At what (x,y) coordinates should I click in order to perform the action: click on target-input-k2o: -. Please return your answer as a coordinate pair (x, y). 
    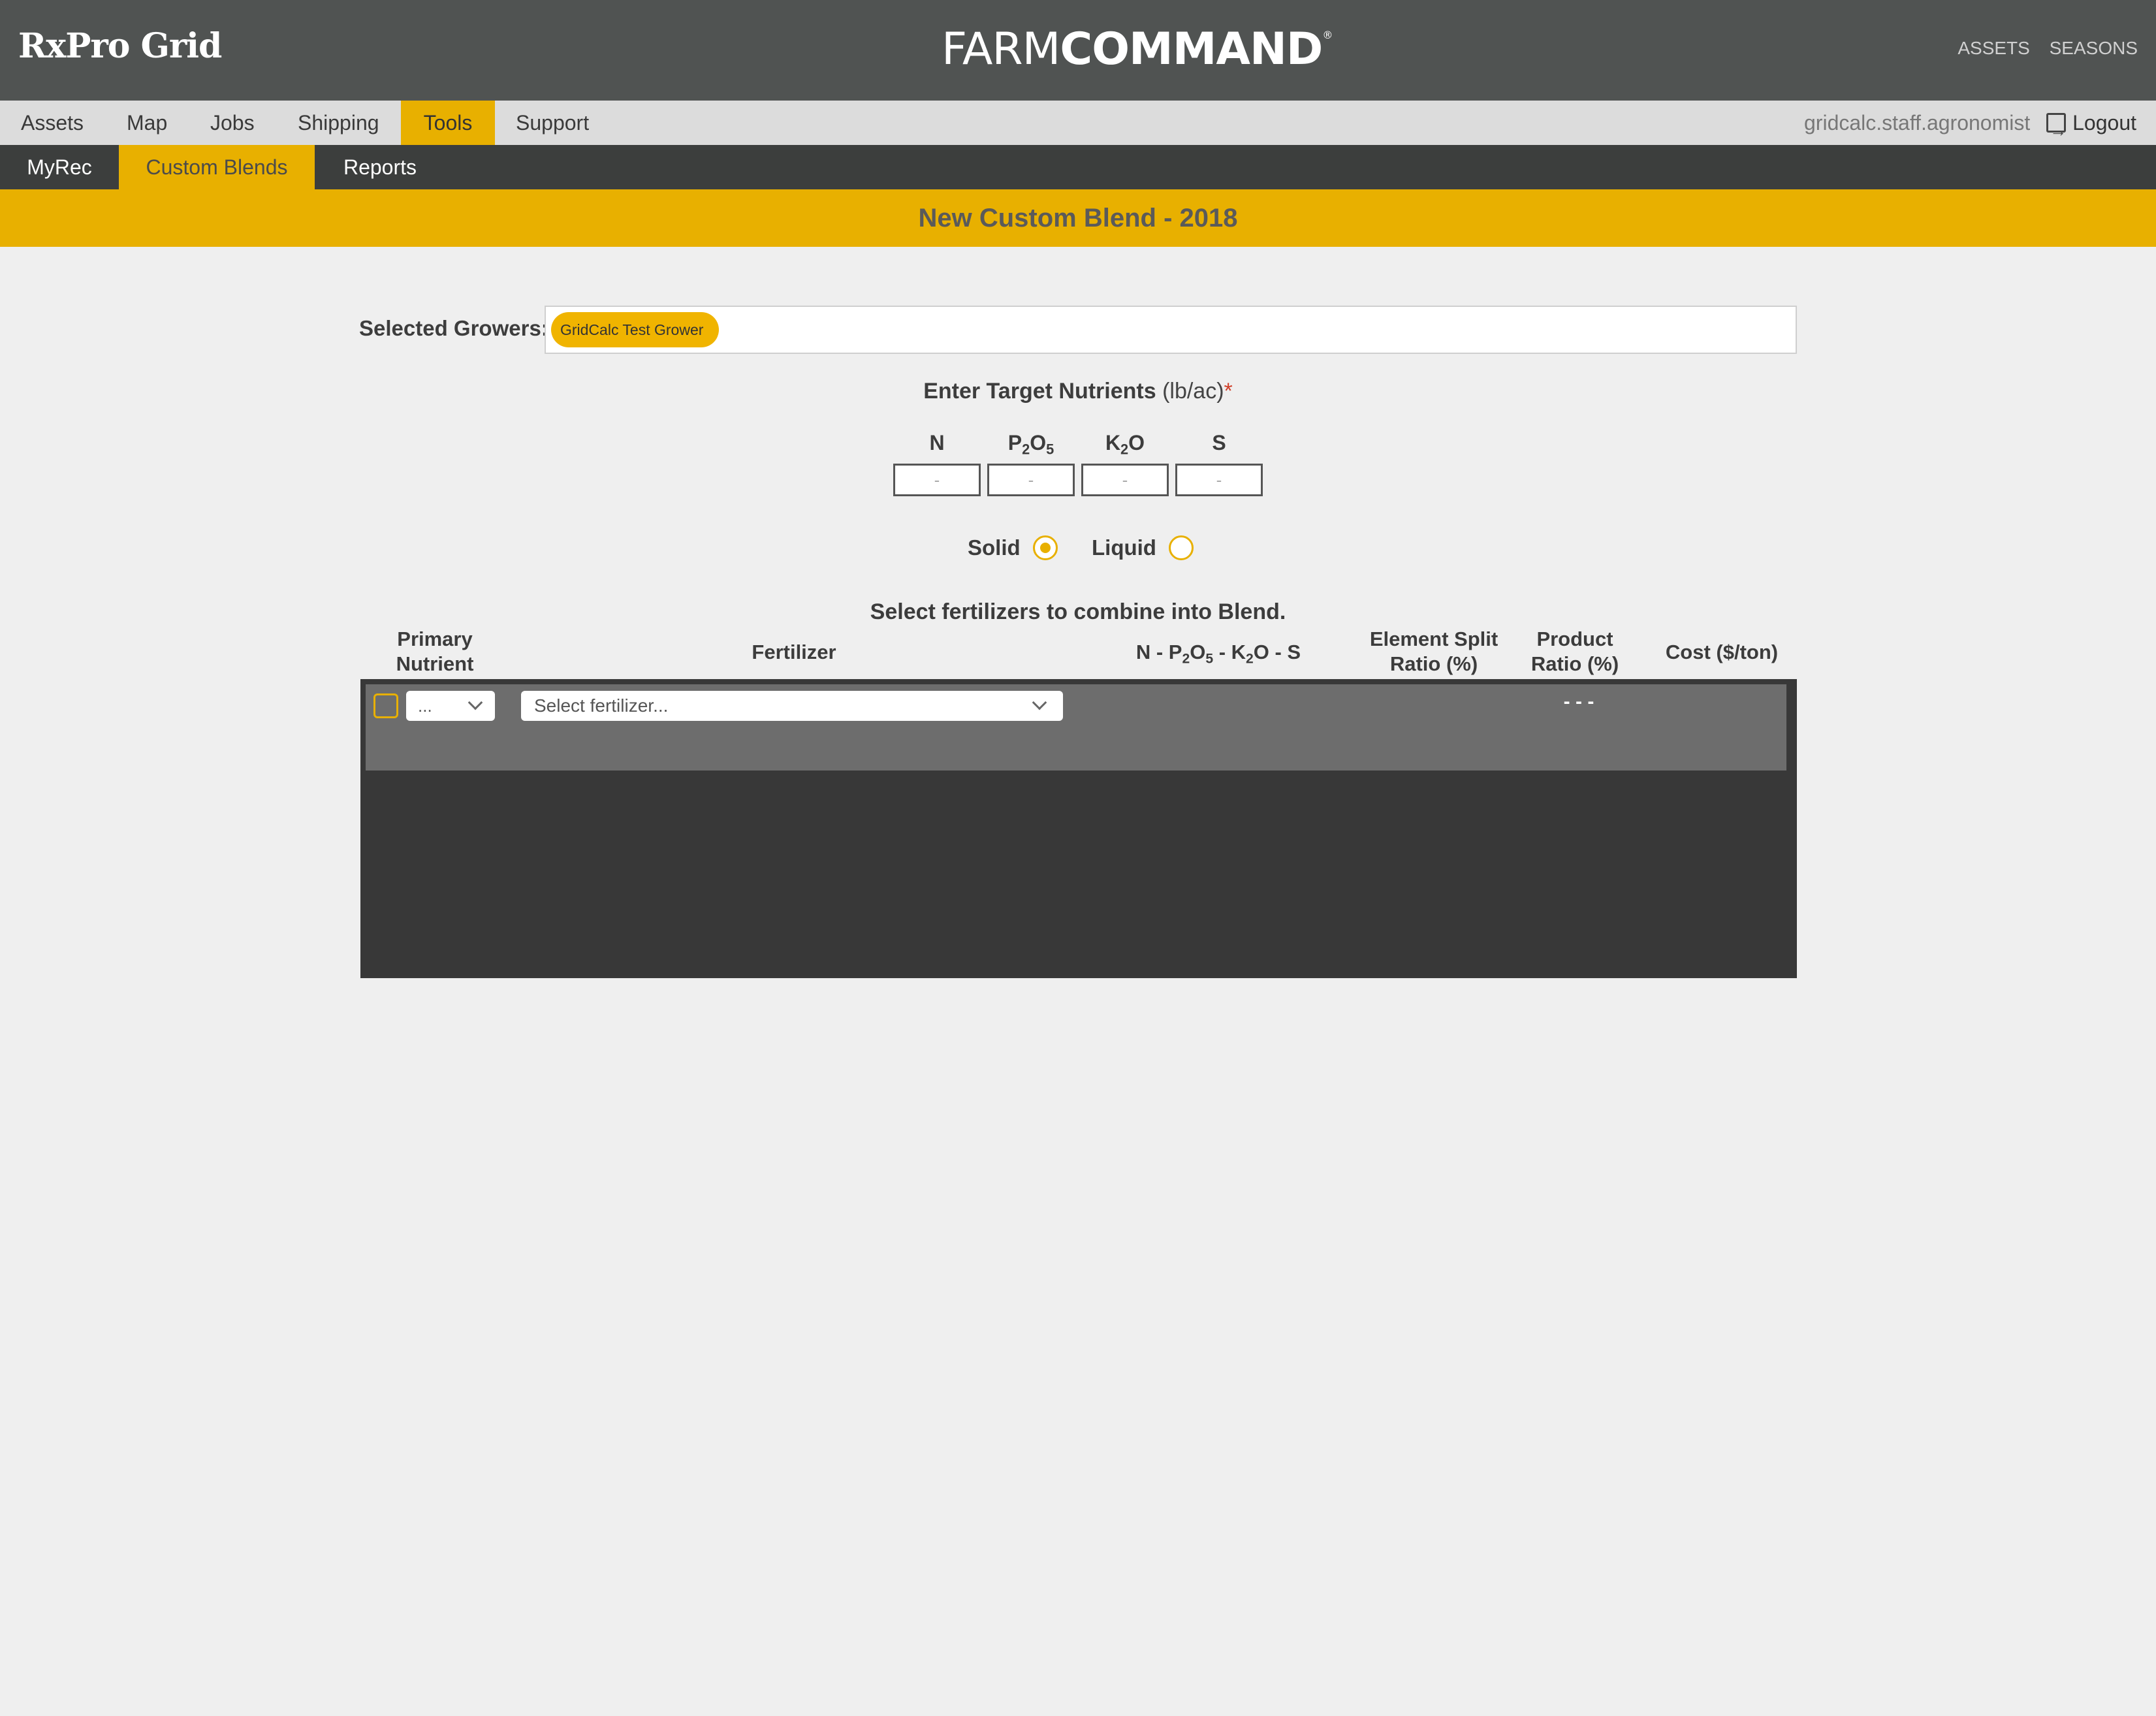
    Looking at the image, I should click on (1125, 480).